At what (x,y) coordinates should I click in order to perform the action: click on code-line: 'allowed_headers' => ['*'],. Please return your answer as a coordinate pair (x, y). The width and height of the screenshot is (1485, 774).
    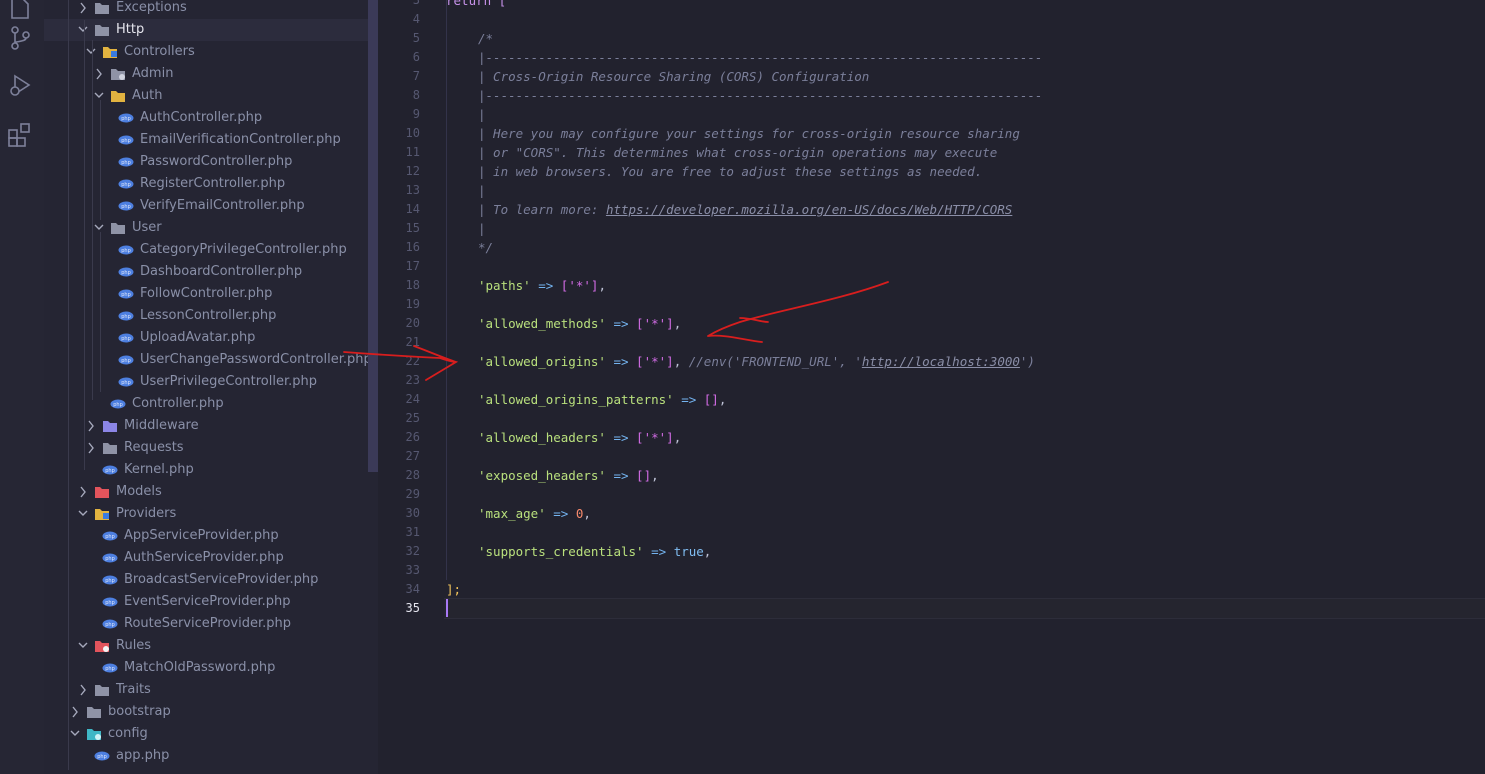
    Looking at the image, I should click on (579, 437).